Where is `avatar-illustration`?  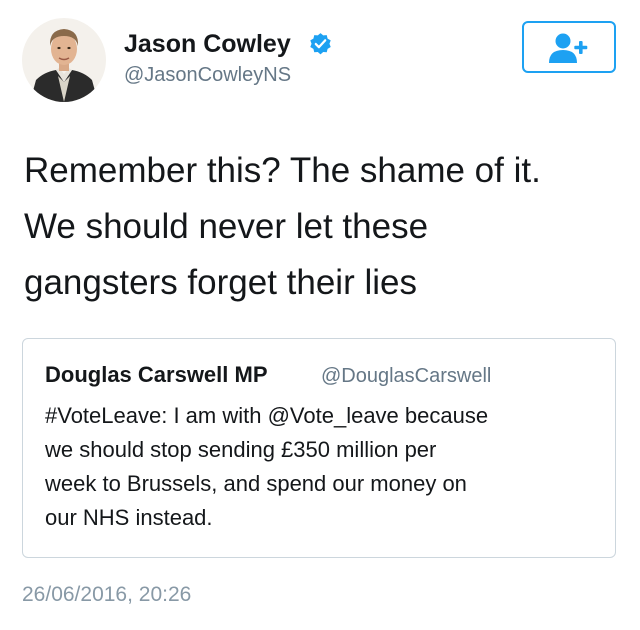
avatar-illustration is located at coordinates (64, 60).